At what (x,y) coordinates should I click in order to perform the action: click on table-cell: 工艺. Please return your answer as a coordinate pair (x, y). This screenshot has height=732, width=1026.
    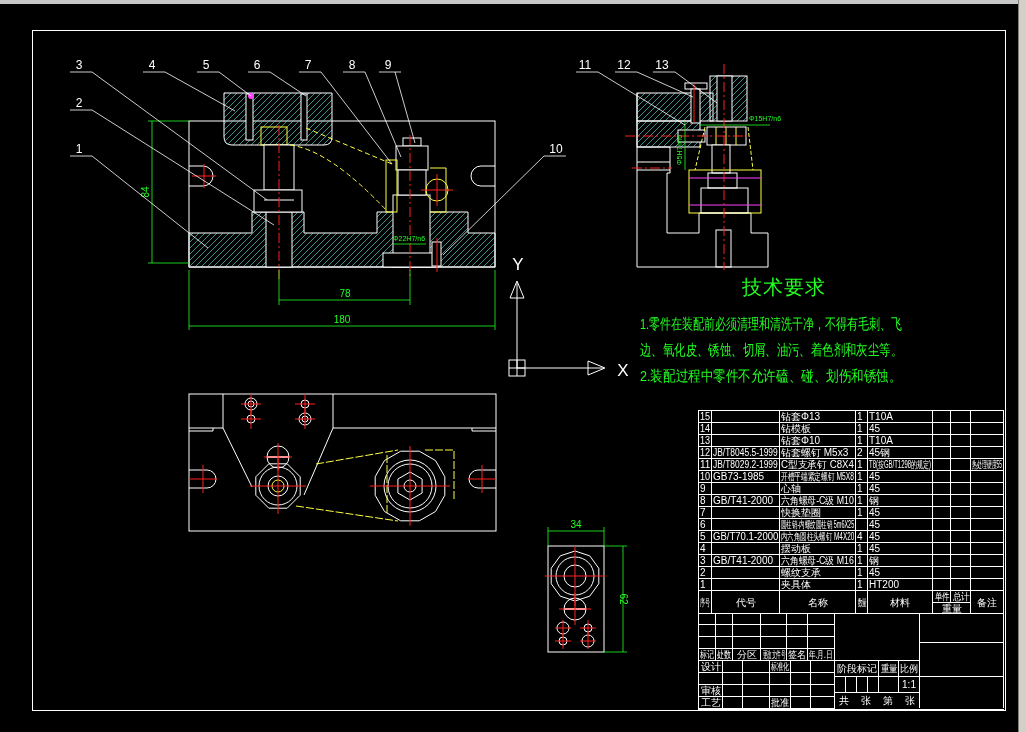
    Looking at the image, I should click on (711, 703).